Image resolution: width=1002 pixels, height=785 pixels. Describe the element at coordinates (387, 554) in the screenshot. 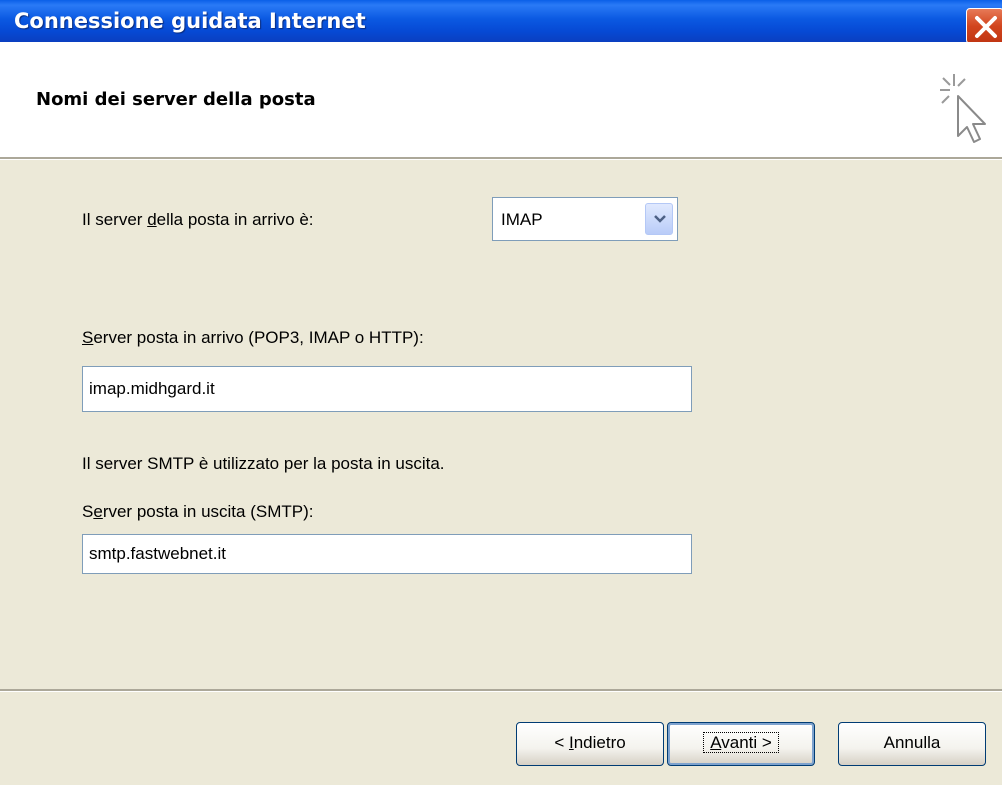

I see `outgoing-server-input` at that location.